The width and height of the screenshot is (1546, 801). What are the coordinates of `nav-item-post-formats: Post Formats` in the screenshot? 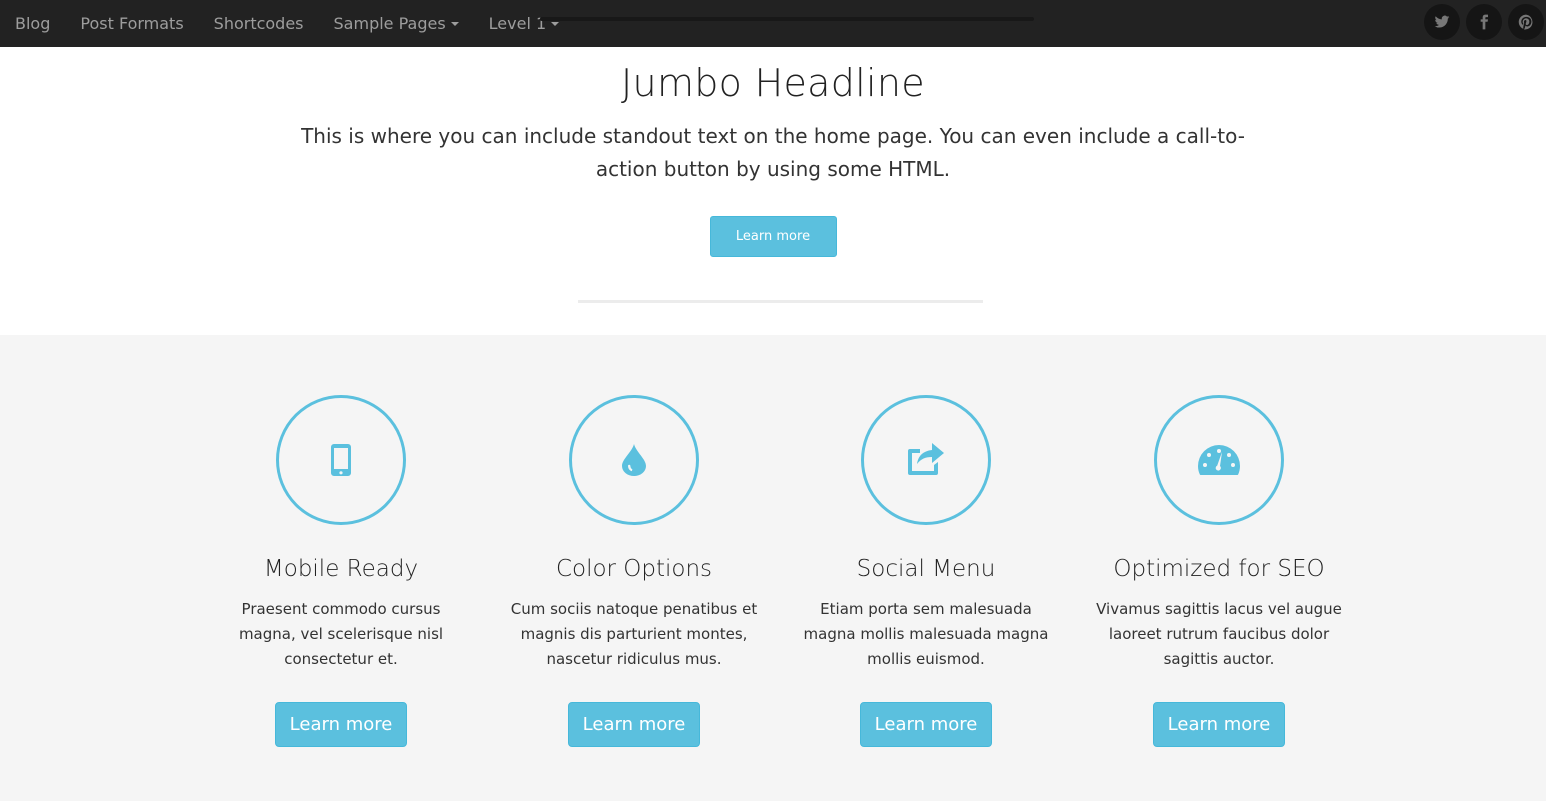 It's located at (131, 23).